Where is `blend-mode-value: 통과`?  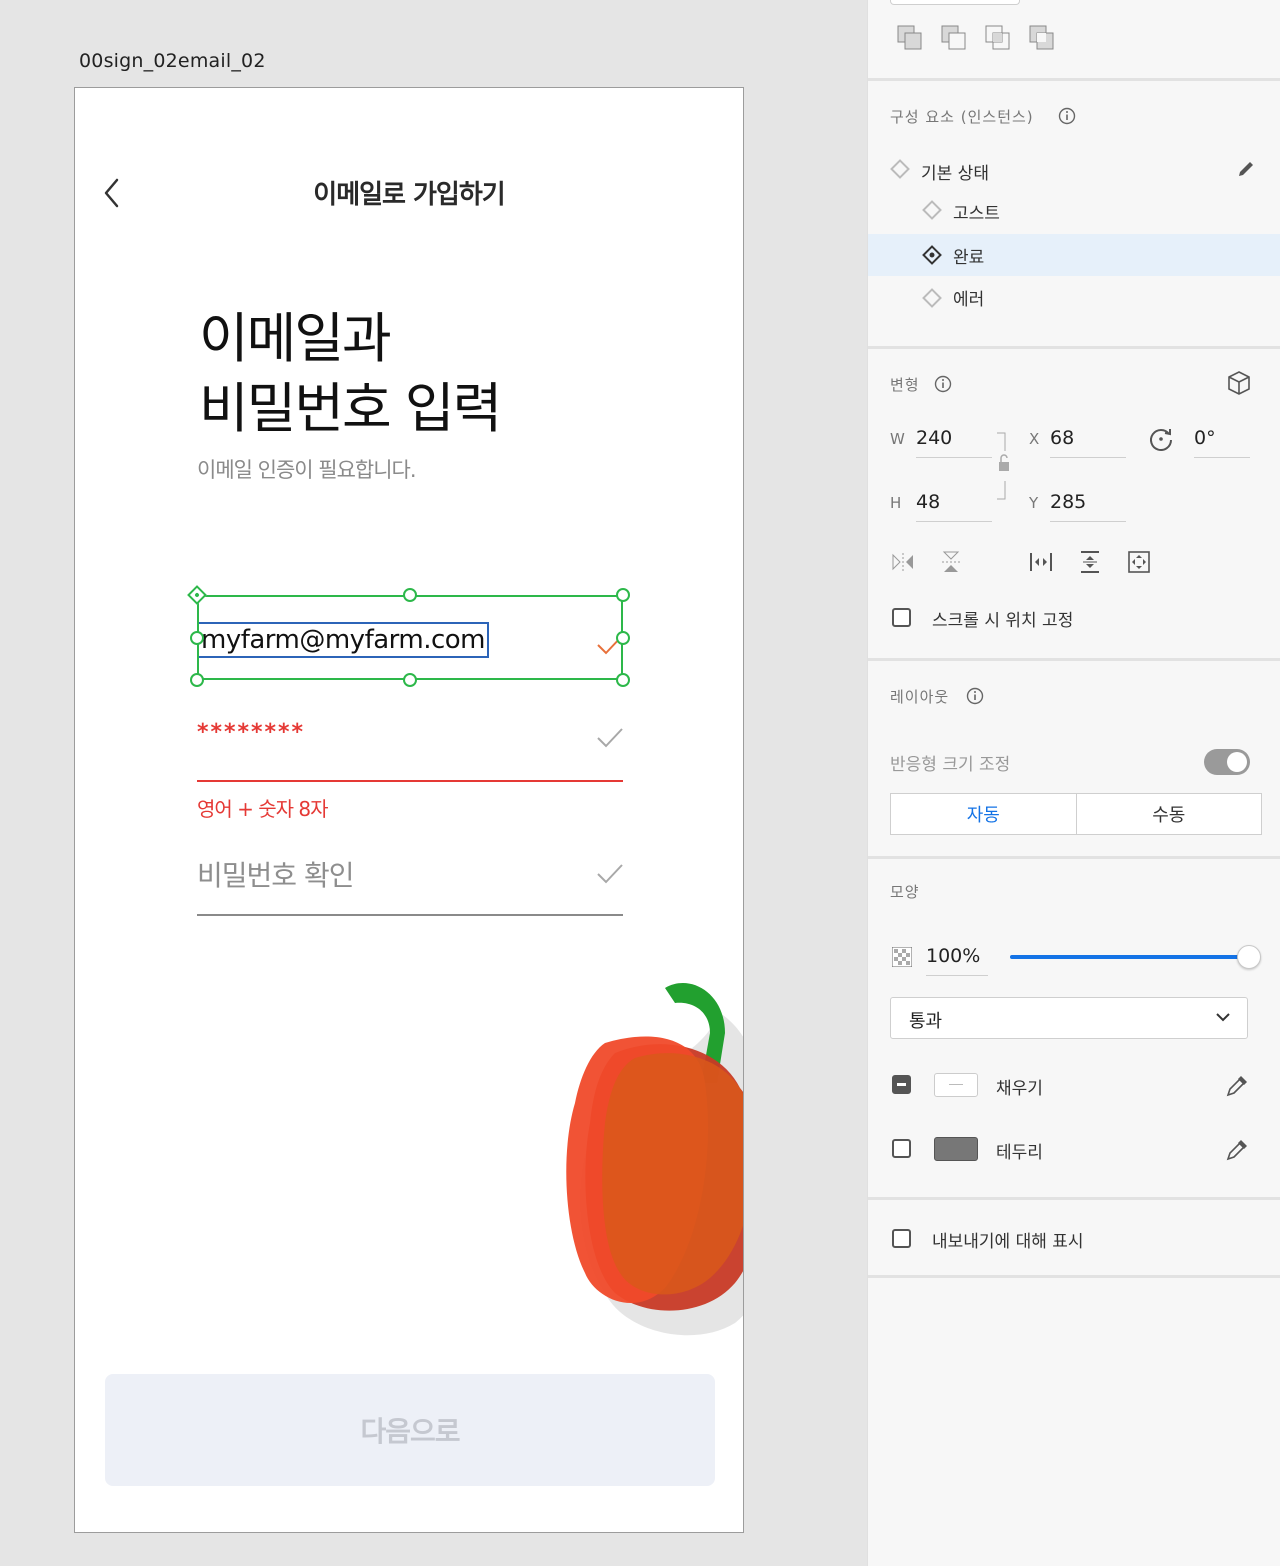
blend-mode-value: 통과 is located at coordinates (926, 1021).